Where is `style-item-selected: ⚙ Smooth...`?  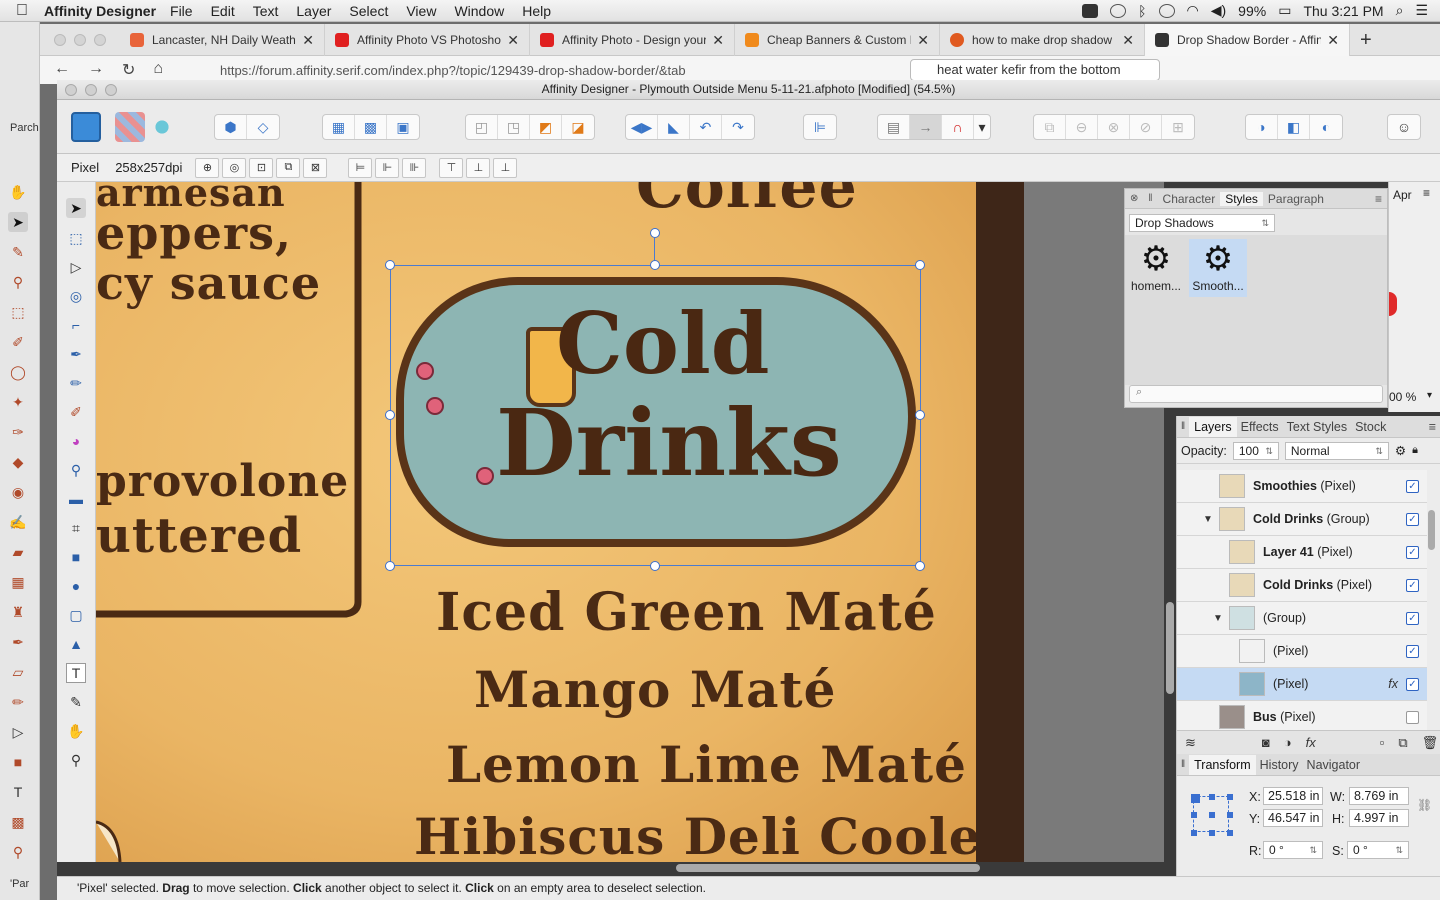
style-item-selected: ⚙ Smooth... is located at coordinates (1218, 268).